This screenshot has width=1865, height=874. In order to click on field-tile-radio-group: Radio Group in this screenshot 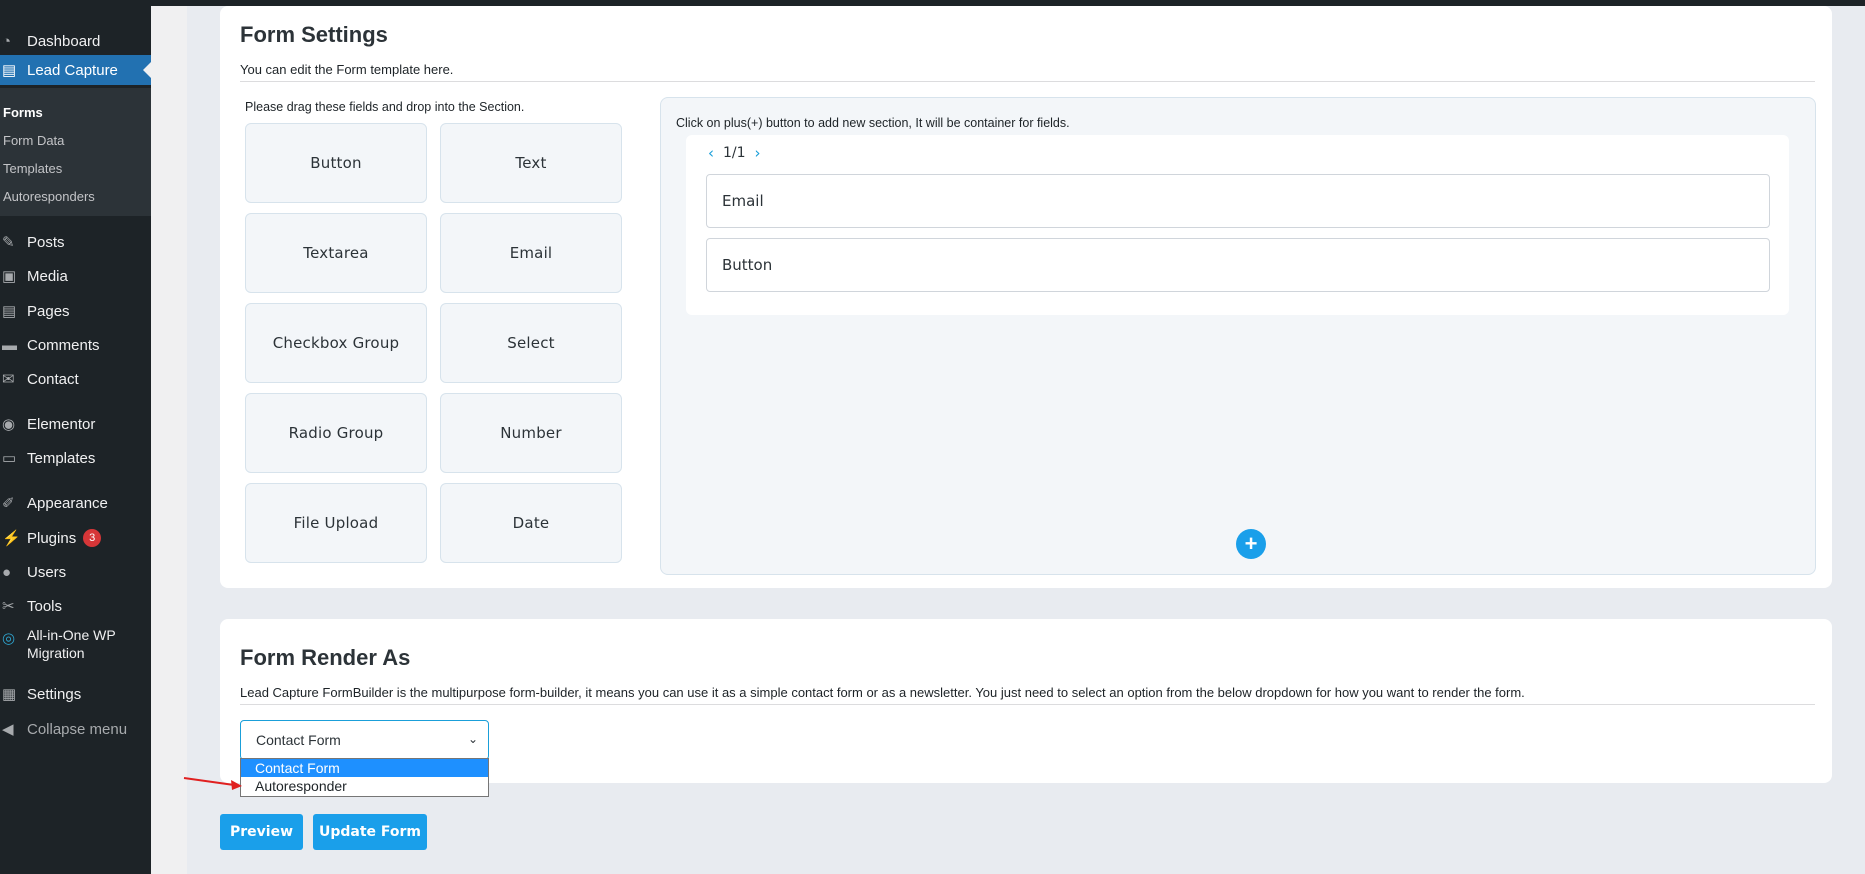, I will do `click(336, 433)`.